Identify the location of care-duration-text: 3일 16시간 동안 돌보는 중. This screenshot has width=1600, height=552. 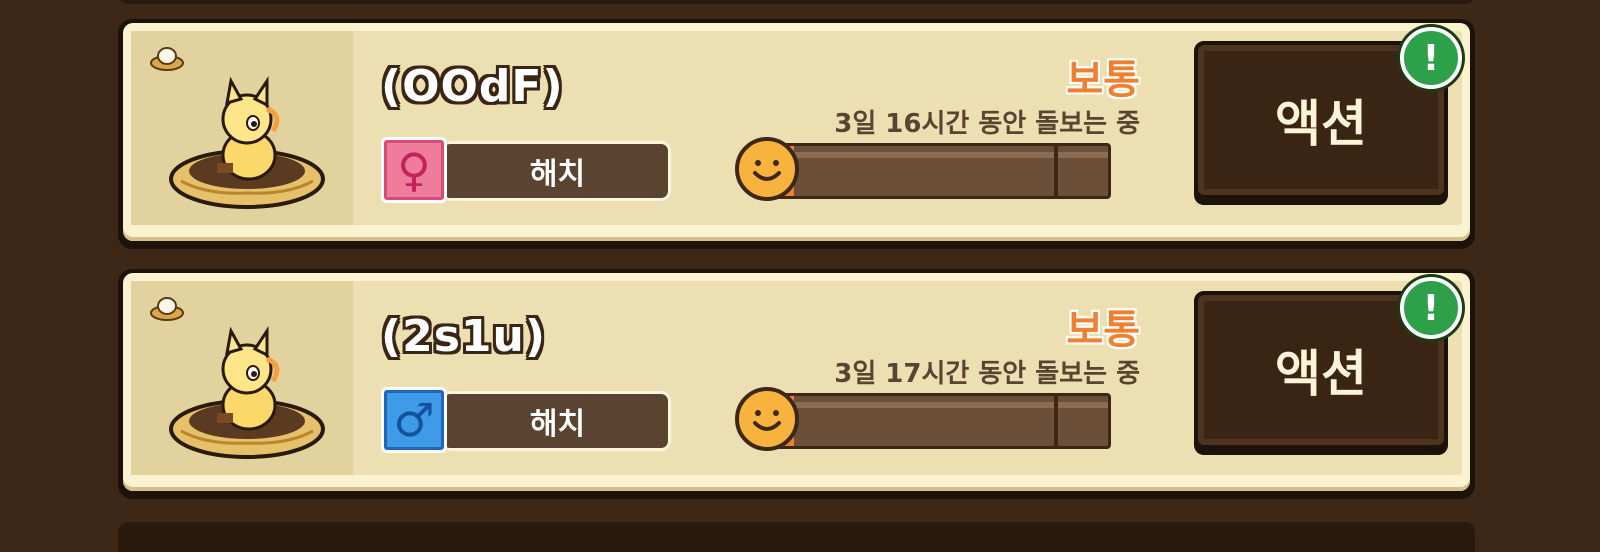
(987, 124).